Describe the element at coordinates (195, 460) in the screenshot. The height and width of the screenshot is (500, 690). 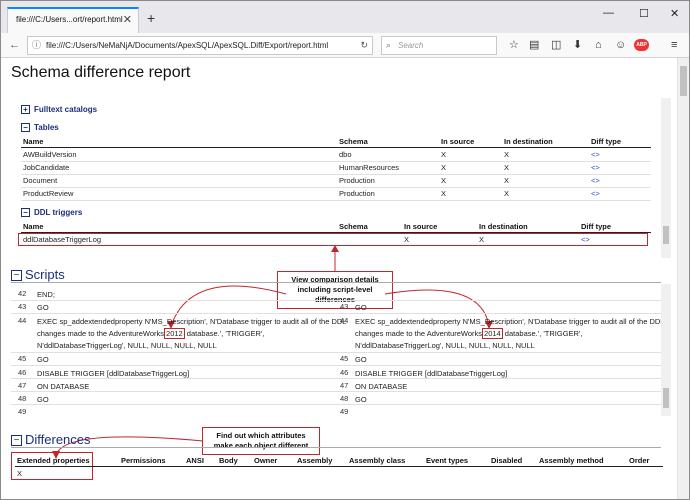
I see `col-header-ansi: ANSI` at that location.